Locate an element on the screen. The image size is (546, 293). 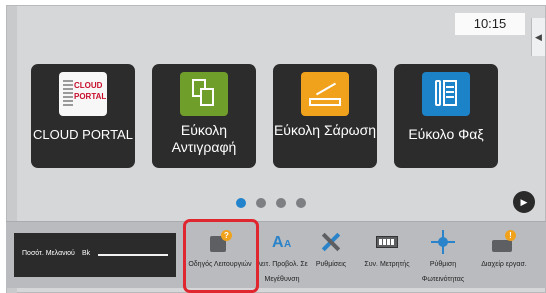
app-label: CLOUD PORTAL is located at coordinates (83, 134).